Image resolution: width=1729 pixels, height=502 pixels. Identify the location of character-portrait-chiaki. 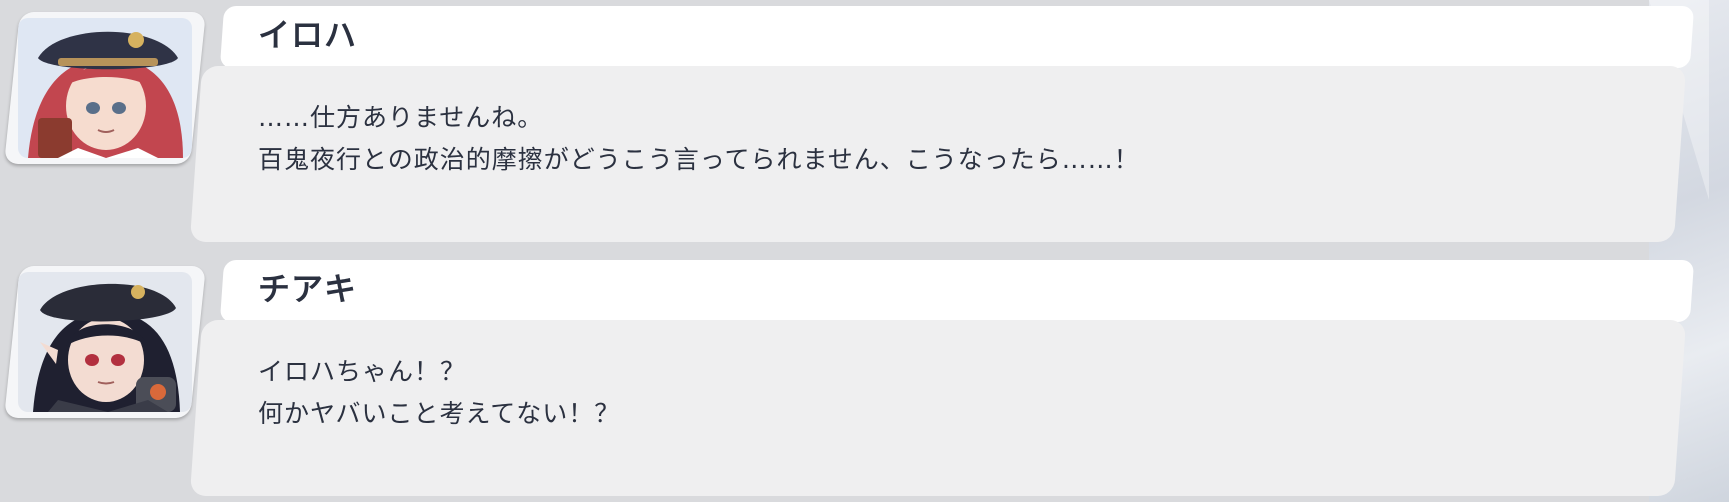
(105, 342).